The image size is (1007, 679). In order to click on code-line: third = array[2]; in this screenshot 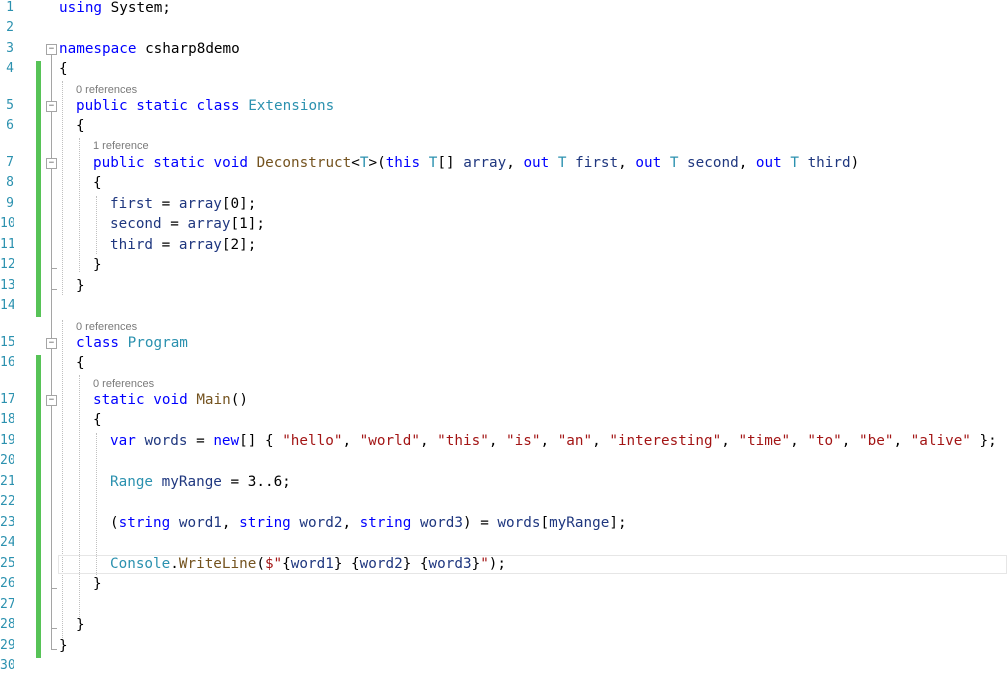, I will do `click(183, 245)`.